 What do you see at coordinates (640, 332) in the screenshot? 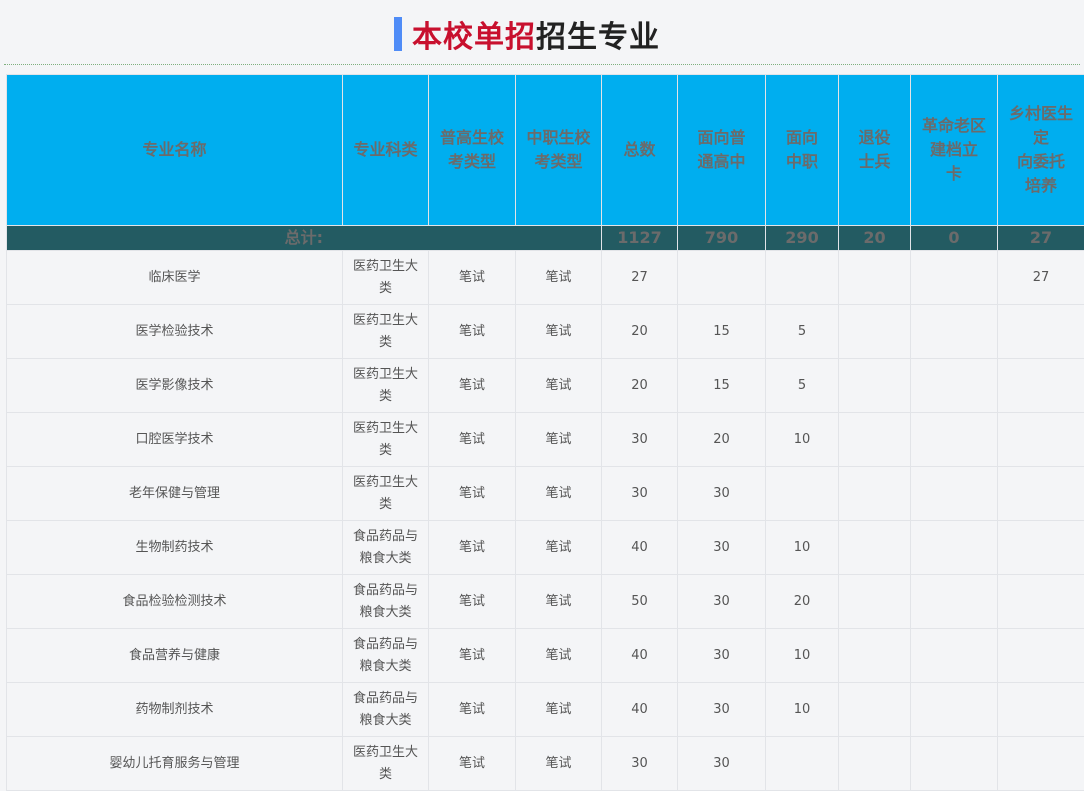
I see `cell-total: 20` at bounding box center [640, 332].